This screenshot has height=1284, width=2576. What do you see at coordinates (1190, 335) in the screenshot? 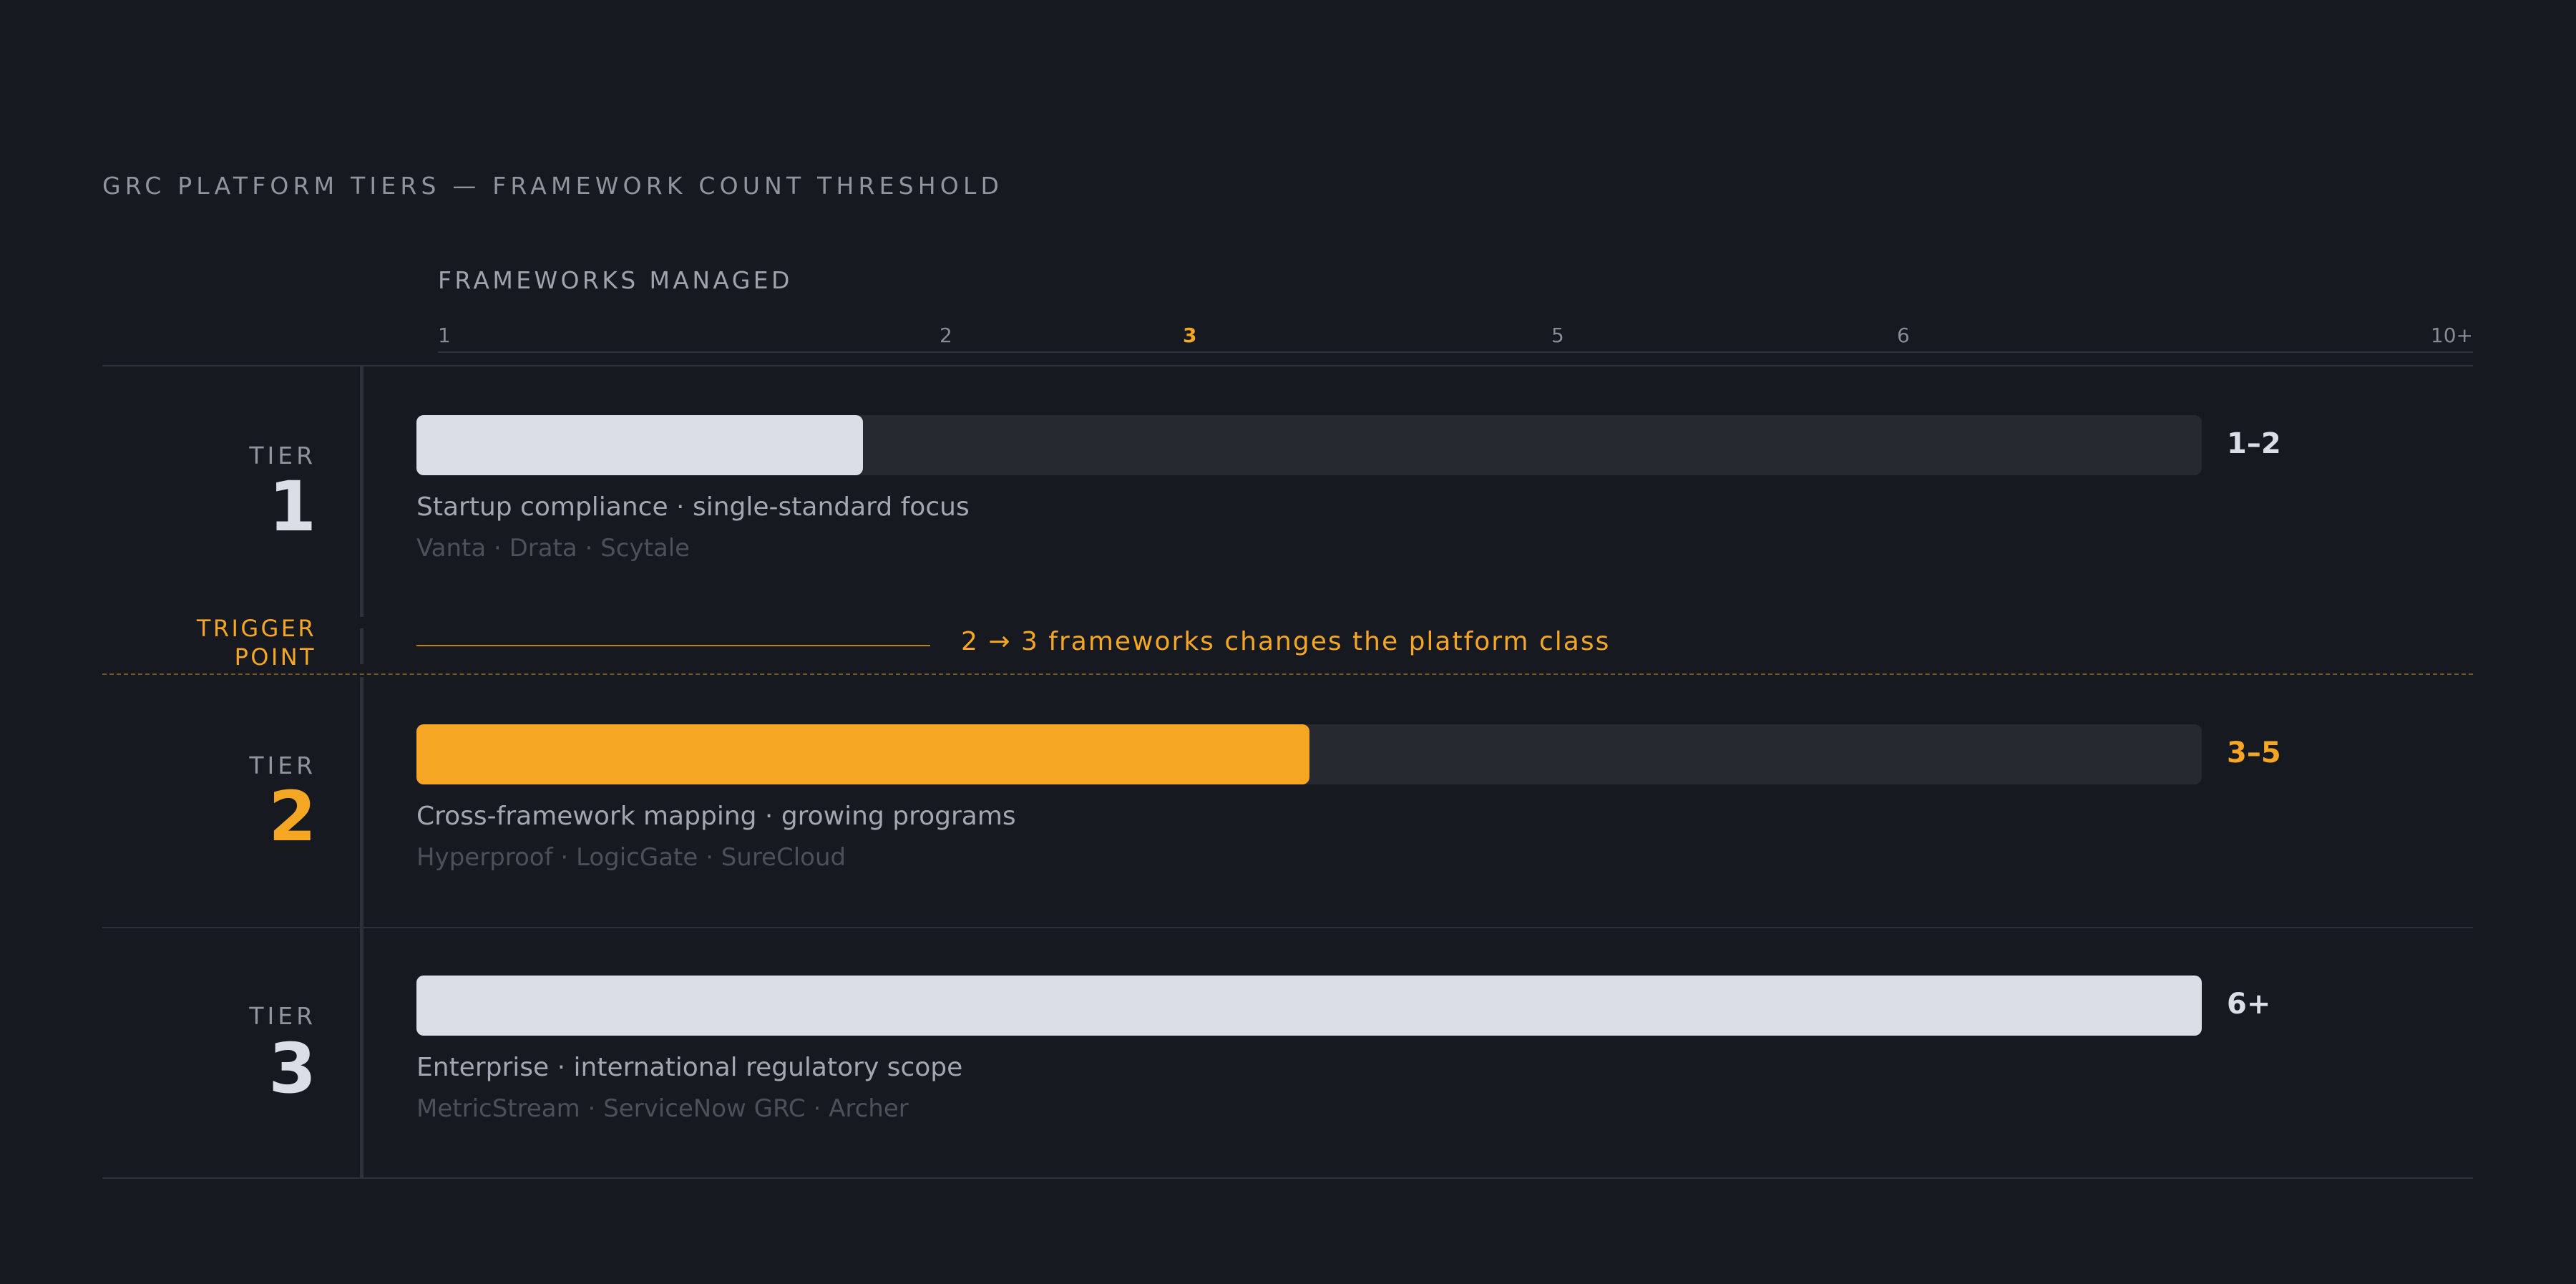
I see `x-tick-label: 3` at bounding box center [1190, 335].